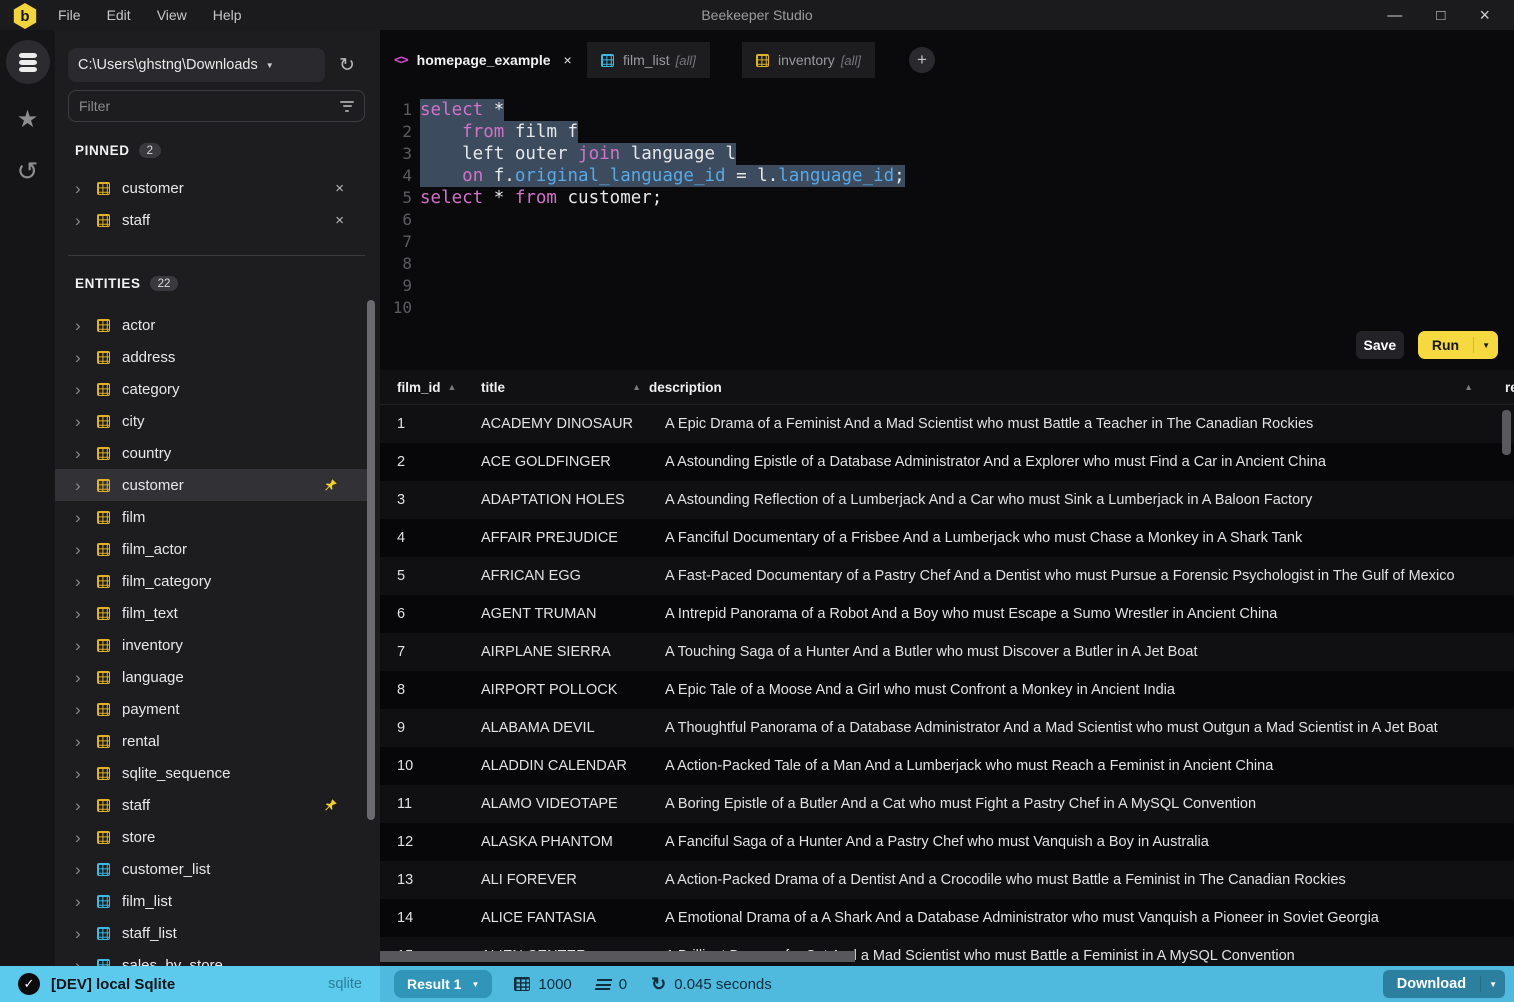 The height and width of the screenshot is (1002, 1514). What do you see at coordinates (209, 106) in the screenshot?
I see `filter-input` at bounding box center [209, 106].